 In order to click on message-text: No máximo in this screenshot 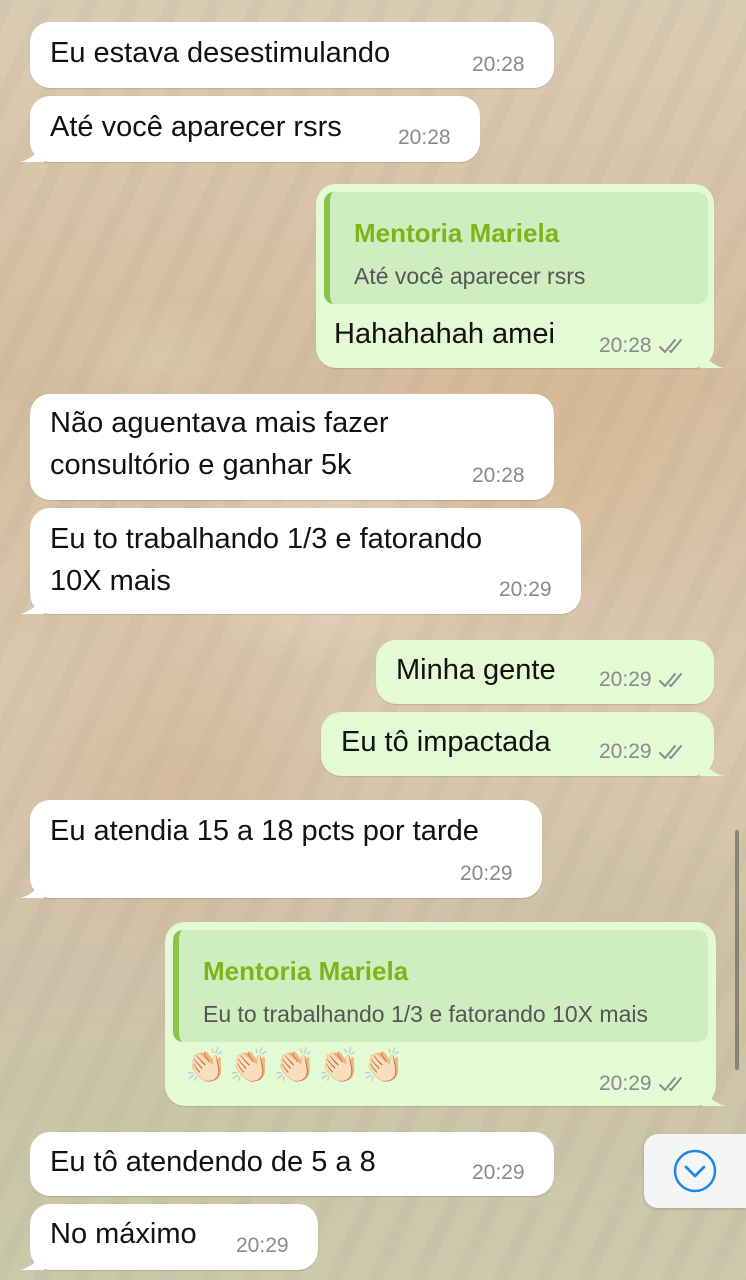, I will do `click(123, 1234)`.